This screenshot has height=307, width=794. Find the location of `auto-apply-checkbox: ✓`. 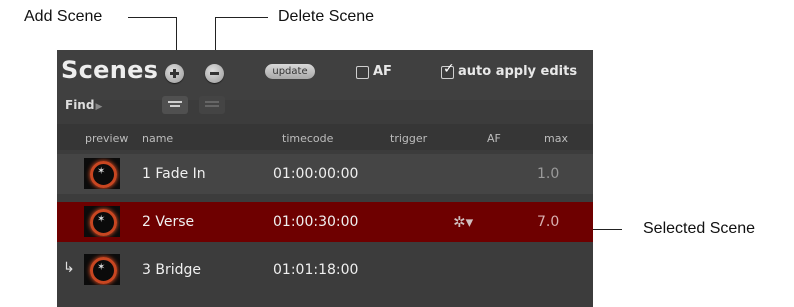

auto-apply-checkbox: ✓ is located at coordinates (448, 70).